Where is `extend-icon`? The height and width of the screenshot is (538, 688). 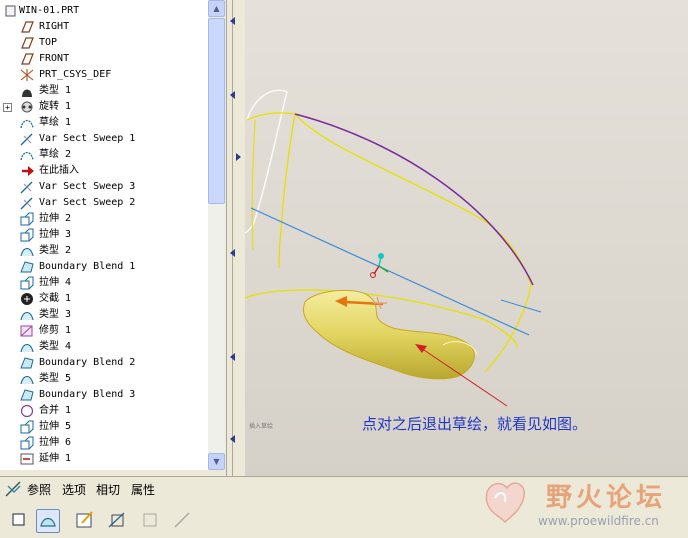
extend-icon is located at coordinates (27, 459).